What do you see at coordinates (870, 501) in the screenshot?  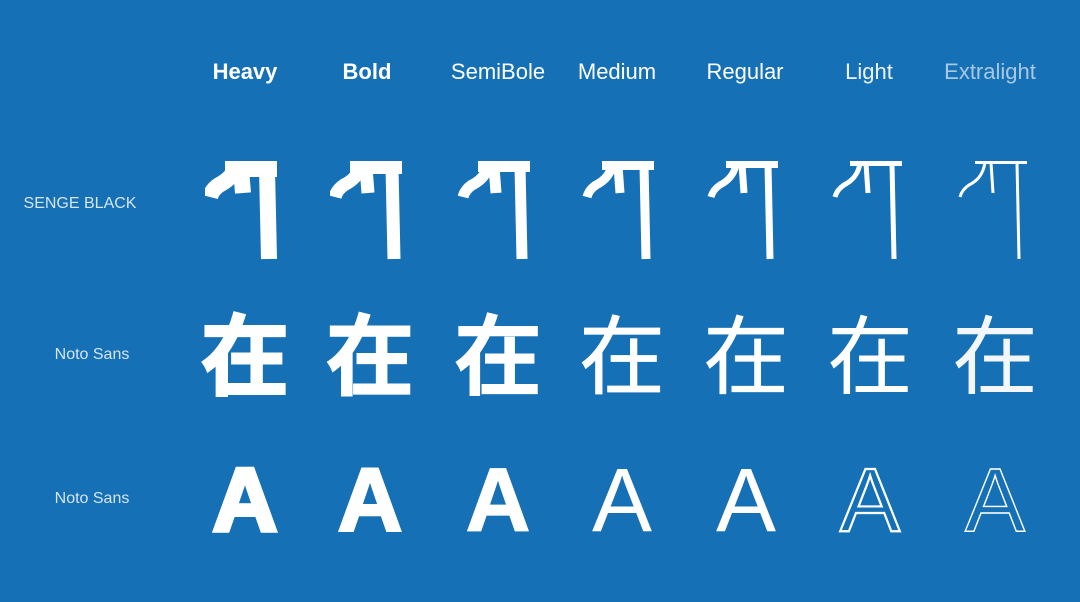 I see `latin-glyph-light: A` at bounding box center [870, 501].